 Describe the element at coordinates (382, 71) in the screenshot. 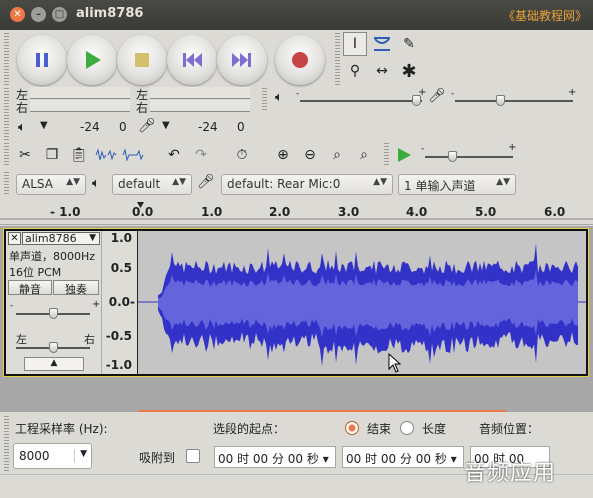

I see `timeshift-tool-icon: ↔` at that location.